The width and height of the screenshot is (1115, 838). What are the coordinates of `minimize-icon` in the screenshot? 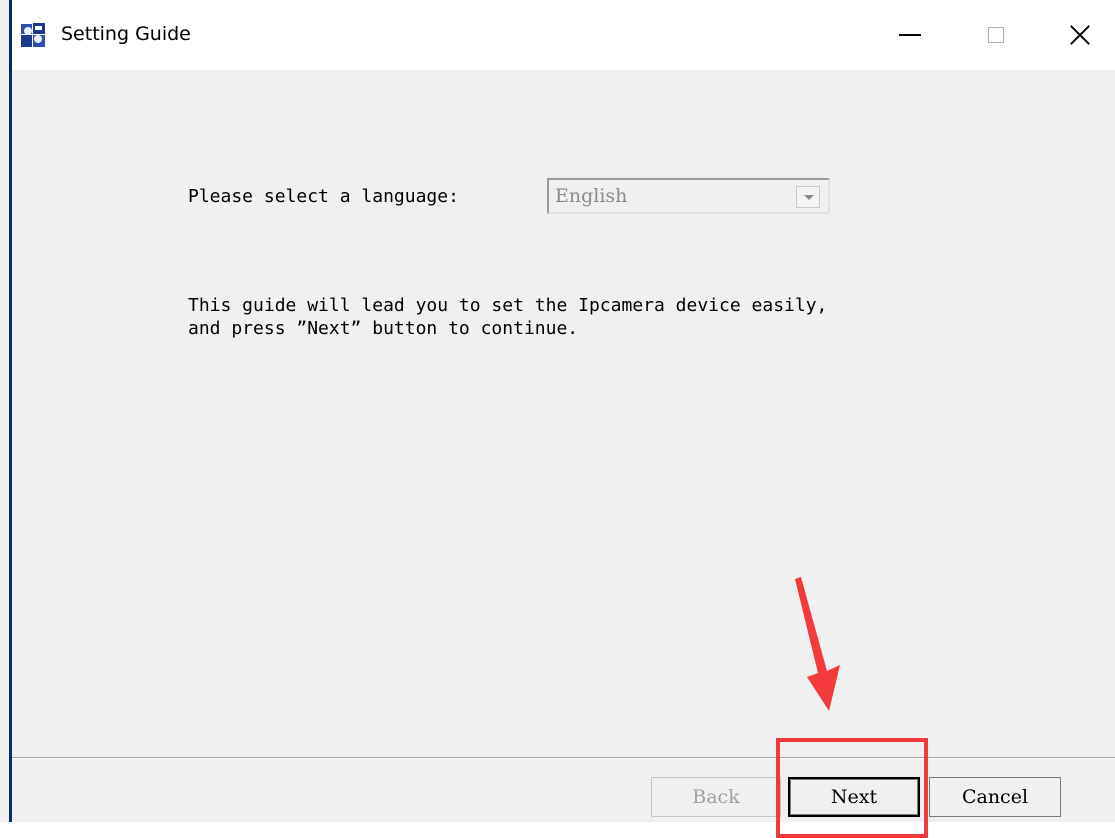 It's located at (910, 35).